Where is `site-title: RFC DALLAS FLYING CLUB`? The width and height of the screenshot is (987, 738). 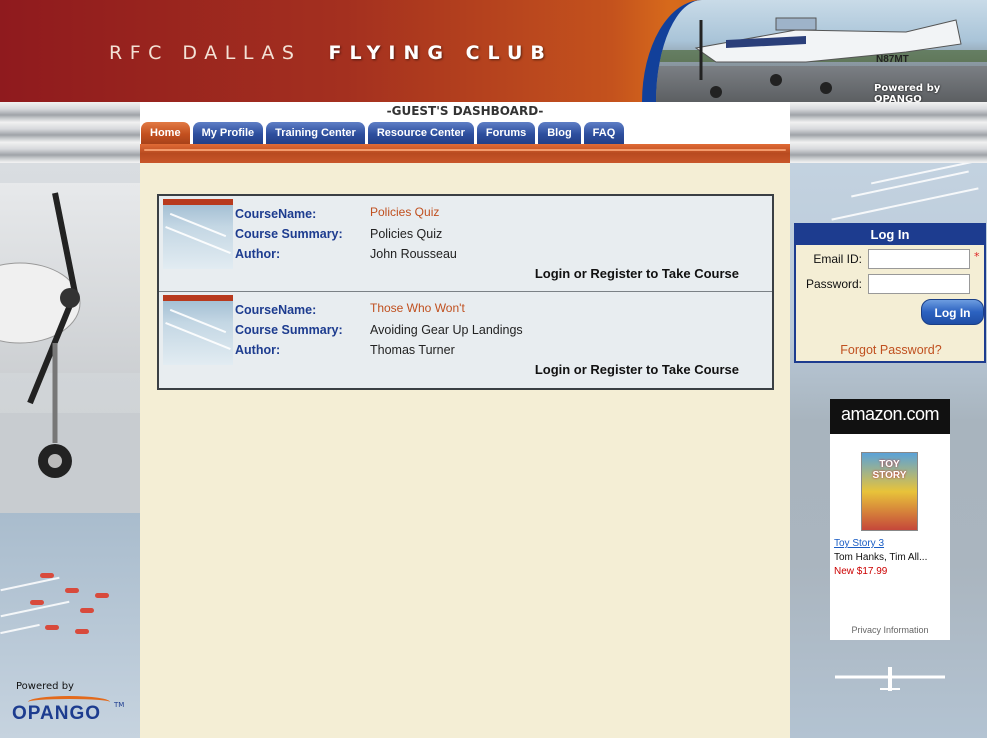 site-title: RFC DALLAS FLYING CLUB is located at coordinates (331, 53).